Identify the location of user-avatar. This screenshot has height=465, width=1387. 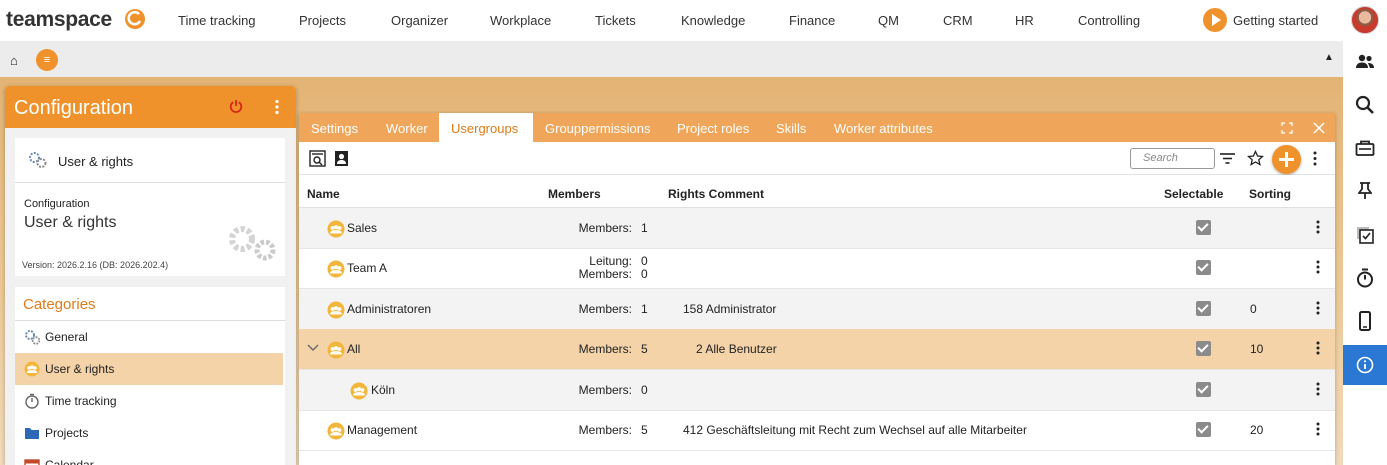
(1365, 20).